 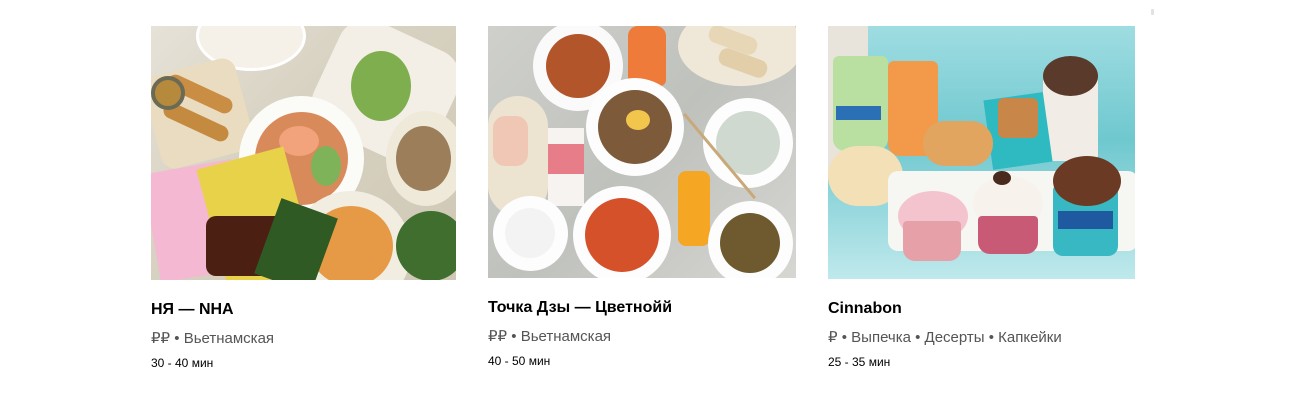 What do you see at coordinates (642, 308) in the screenshot?
I see `restaurant-name: Точка Дзы — Цветнойй` at bounding box center [642, 308].